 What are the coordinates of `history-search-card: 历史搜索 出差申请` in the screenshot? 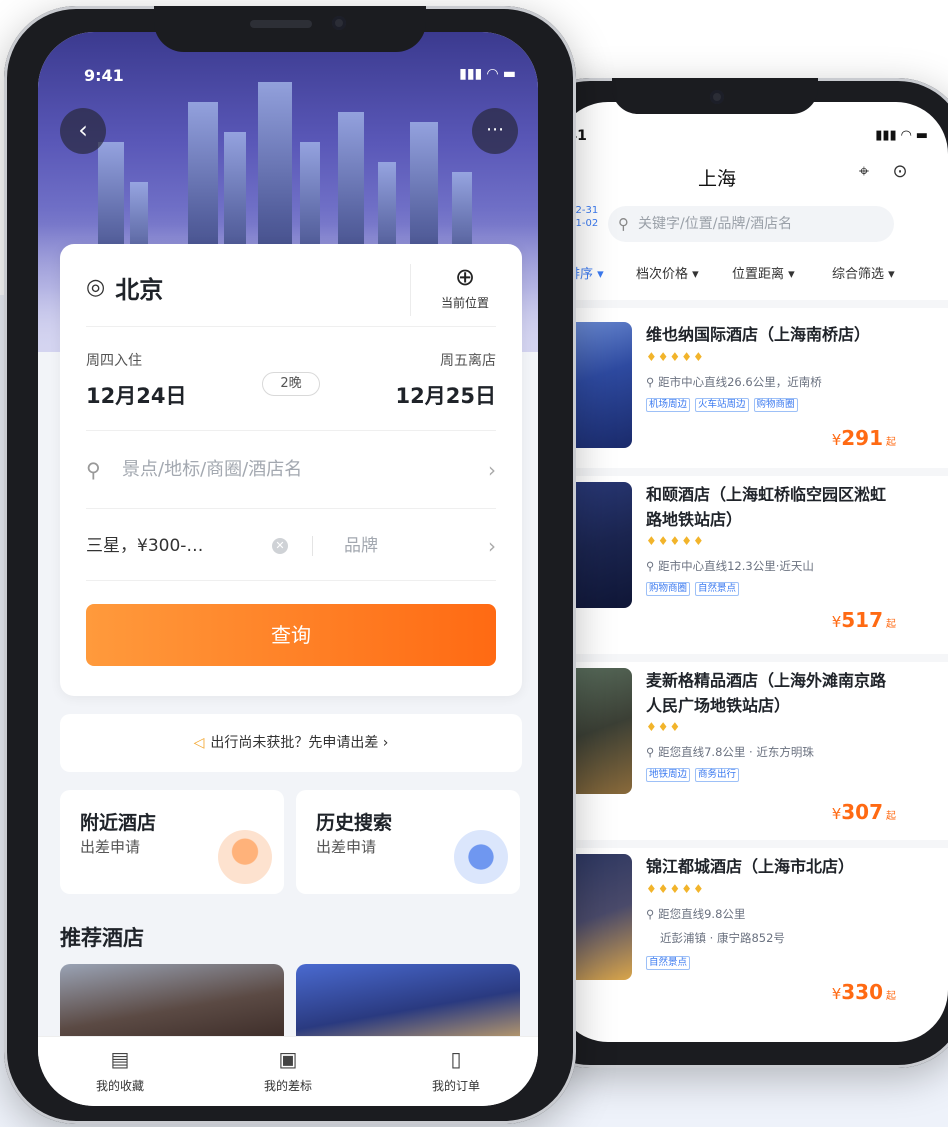 It's located at (408, 842).